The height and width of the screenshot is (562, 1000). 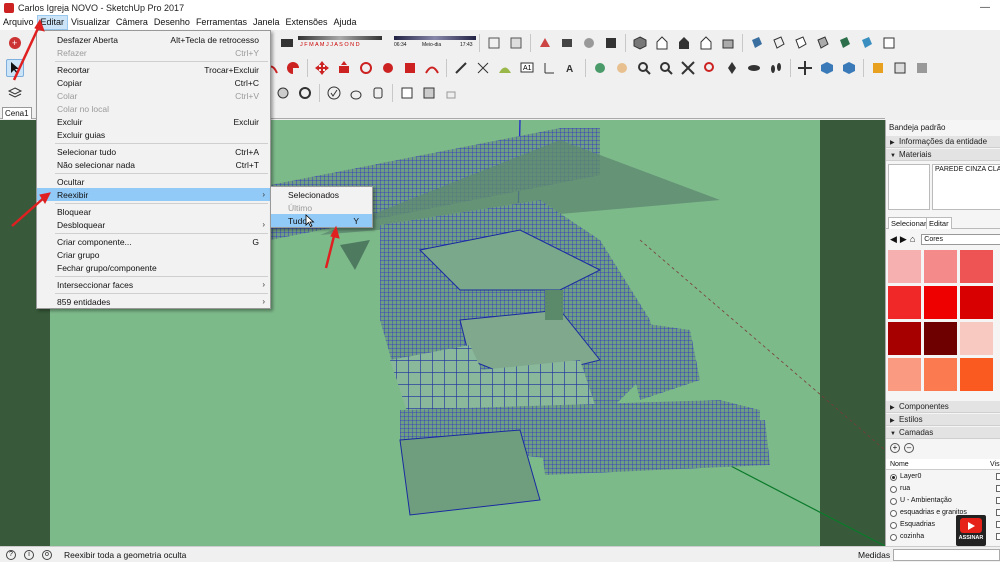 What do you see at coordinates (971, 525) in the screenshot?
I see `youtube-play-icon` at bounding box center [971, 525].